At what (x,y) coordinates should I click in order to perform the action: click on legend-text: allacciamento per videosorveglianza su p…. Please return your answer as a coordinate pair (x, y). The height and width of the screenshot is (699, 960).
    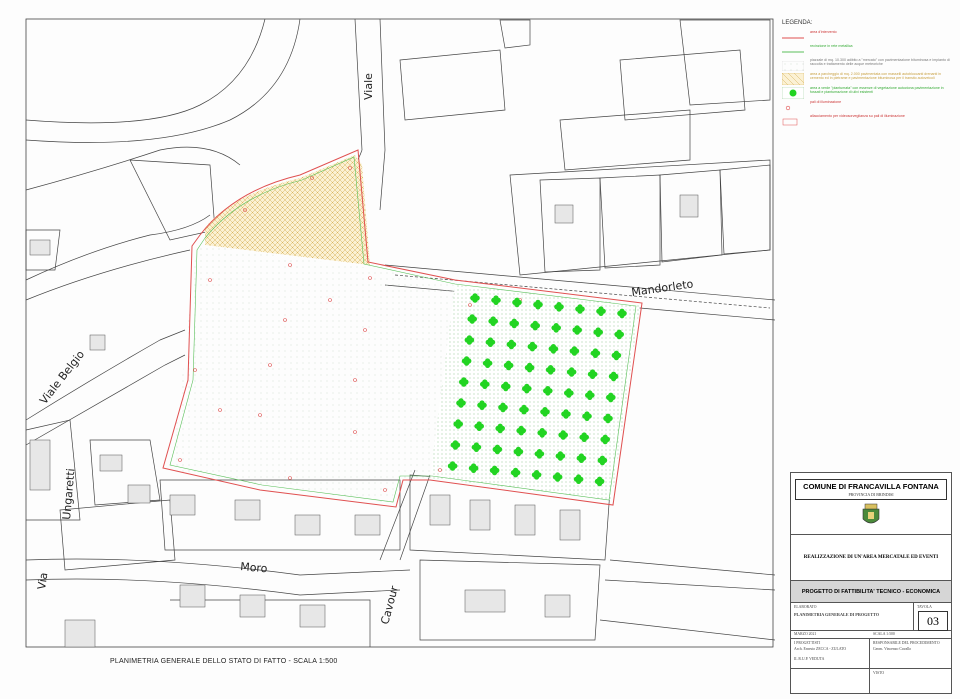
    Looking at the image, I should click on (857, 116).